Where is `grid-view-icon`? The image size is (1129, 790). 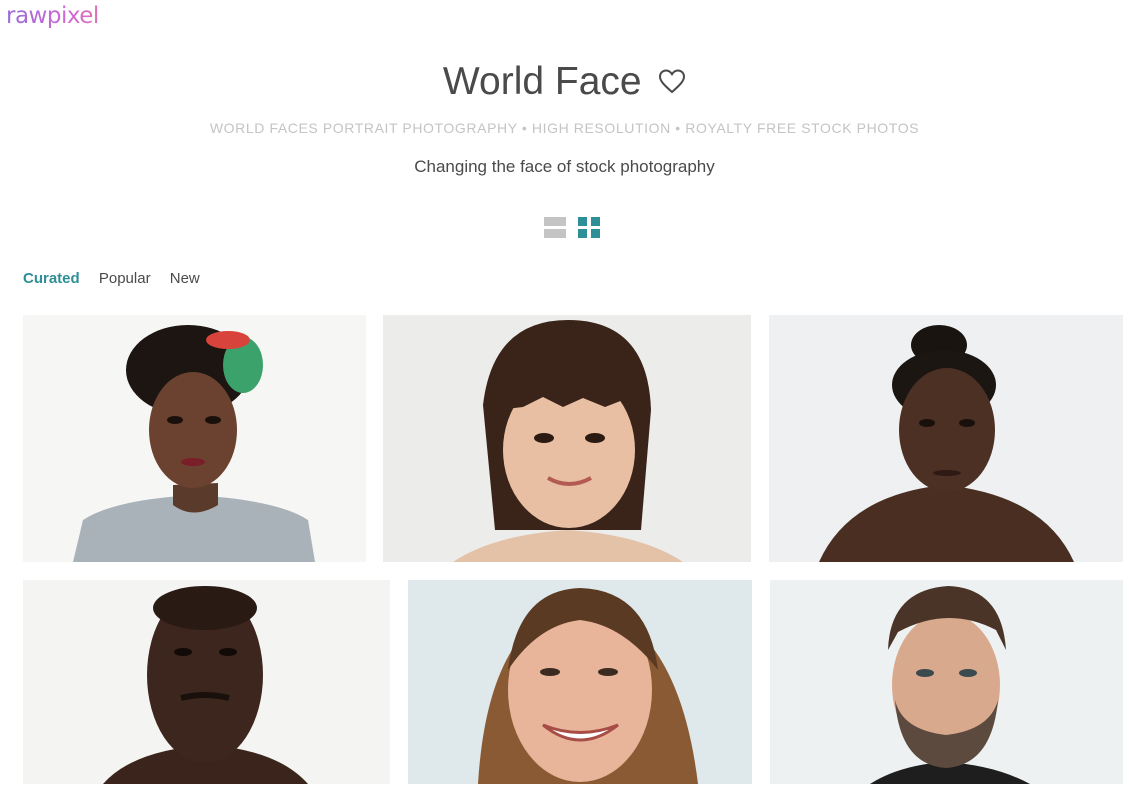
grid-view-icon is located at coordinates (589, 226).